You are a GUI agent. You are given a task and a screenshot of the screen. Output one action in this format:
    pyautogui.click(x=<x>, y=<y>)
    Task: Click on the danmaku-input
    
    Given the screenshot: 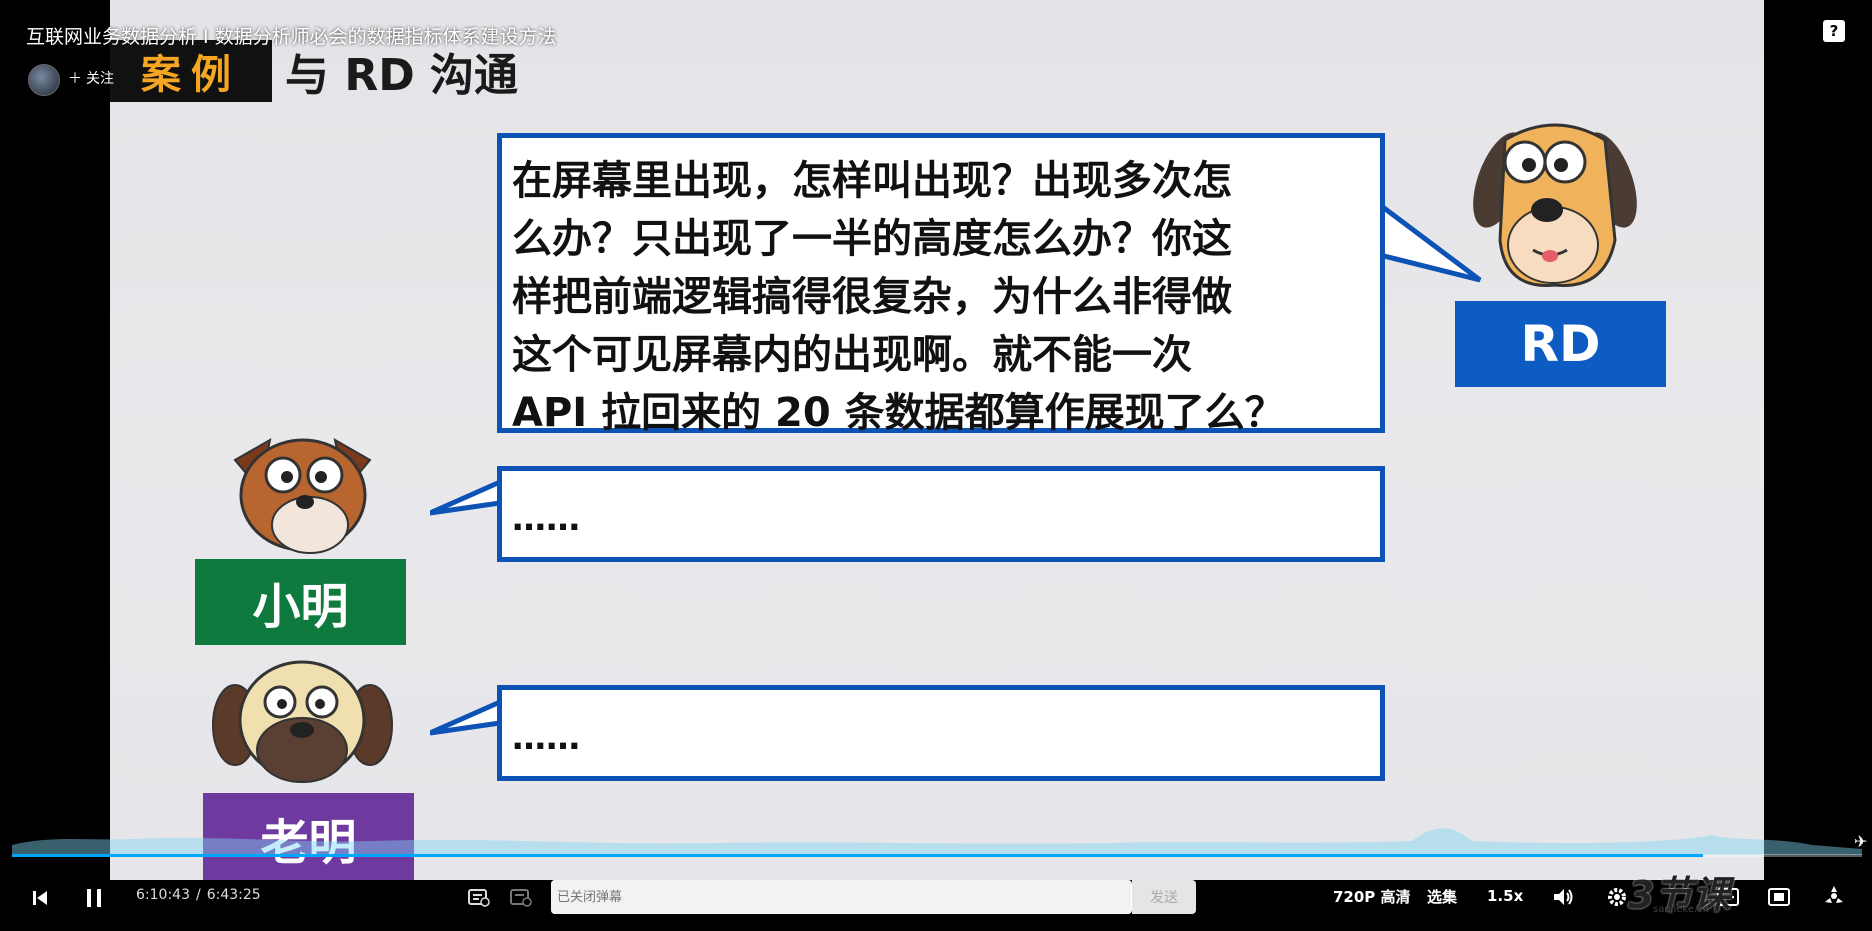 What is the action you would take?
    pyautogui.click(x=841, y=897)
    